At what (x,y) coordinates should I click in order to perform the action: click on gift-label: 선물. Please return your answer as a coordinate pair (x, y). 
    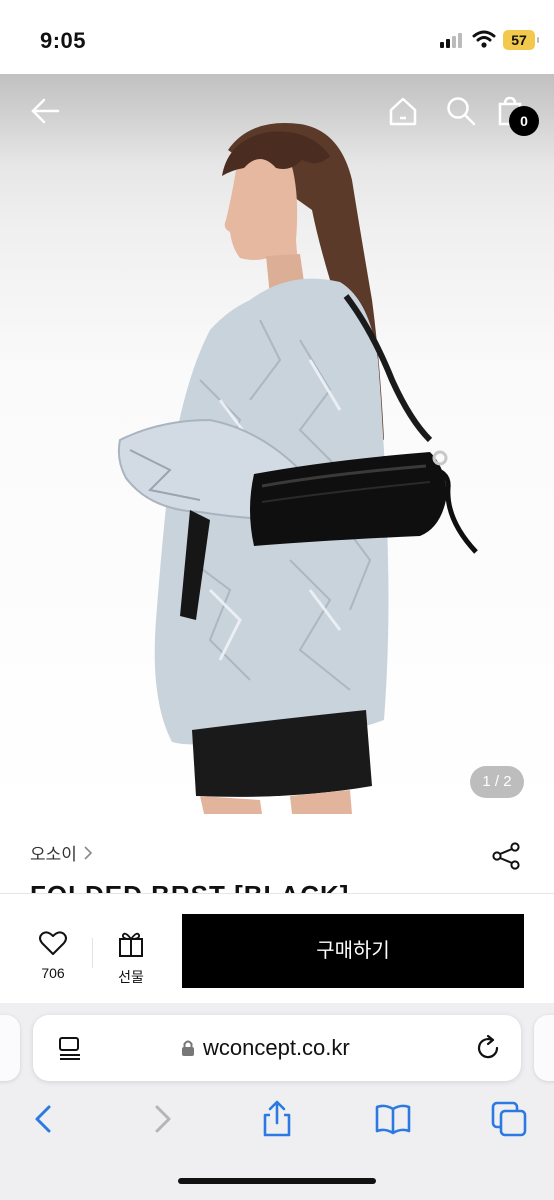
    Looking at the image, I should click on (131, 977).